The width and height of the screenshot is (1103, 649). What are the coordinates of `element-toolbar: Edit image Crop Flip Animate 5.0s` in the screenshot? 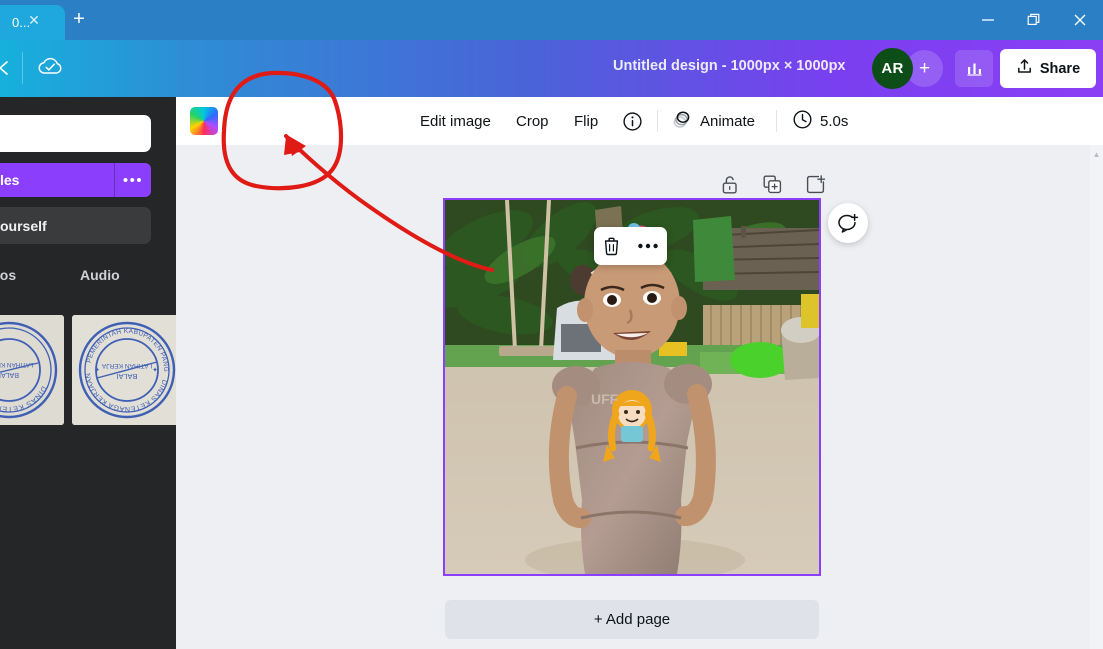 It's located at (639, 121).